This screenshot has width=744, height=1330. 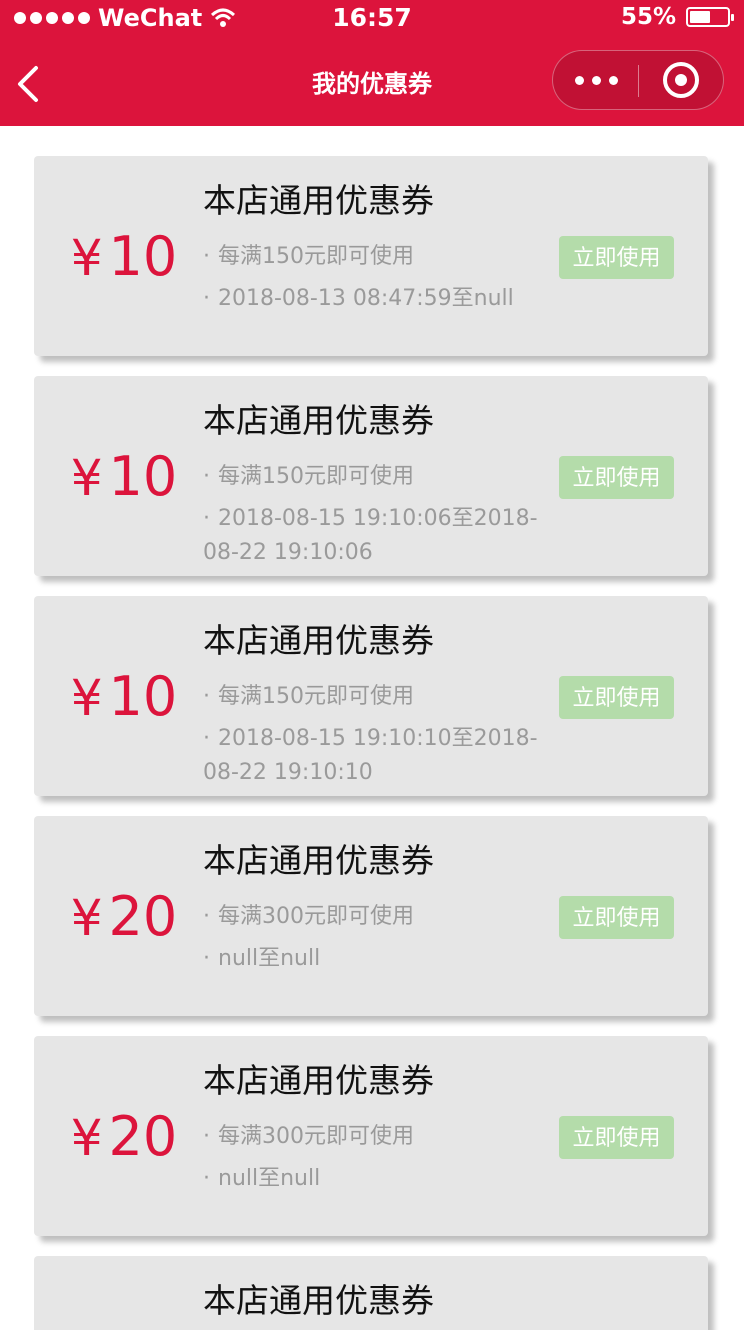 I want to click on validity-text: 2018-08-15 19:10:06至2018-08-22 19:10:06, so click(x=370, y=535).